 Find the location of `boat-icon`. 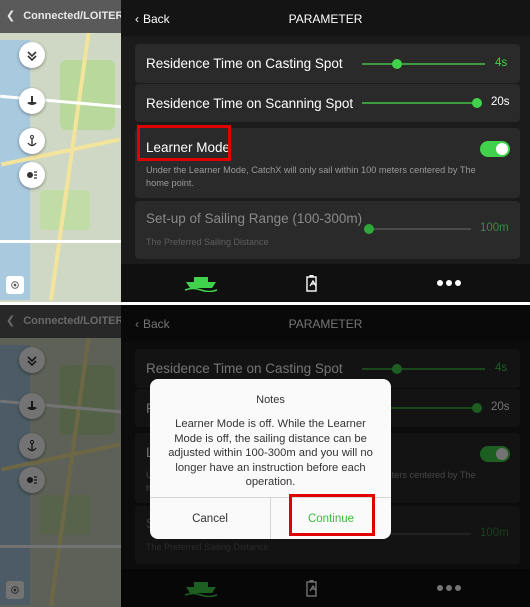

boat-icon is located at coordinates (201, 284).